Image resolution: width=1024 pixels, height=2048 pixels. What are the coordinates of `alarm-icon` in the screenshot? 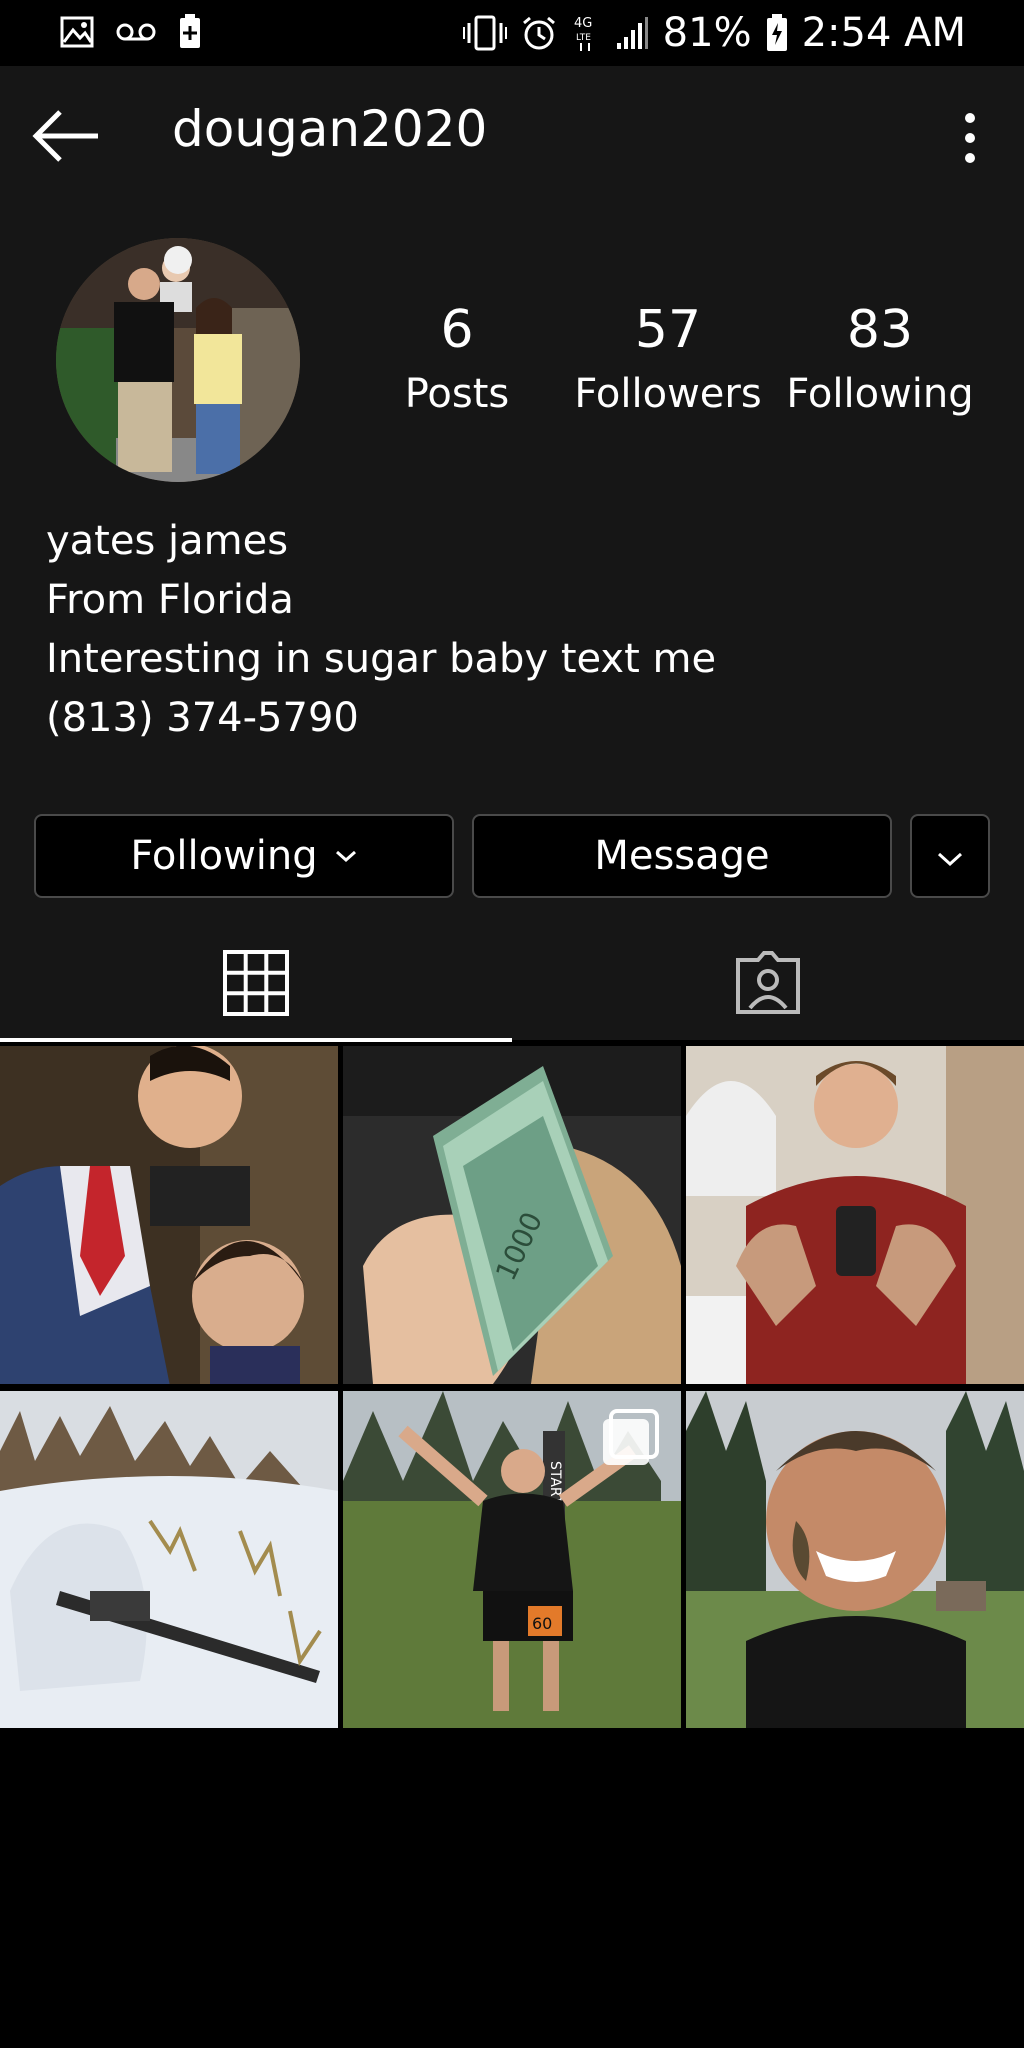 It's located at (539, 33).